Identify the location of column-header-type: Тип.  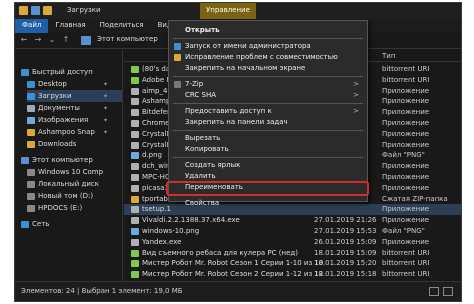
(388, 56).